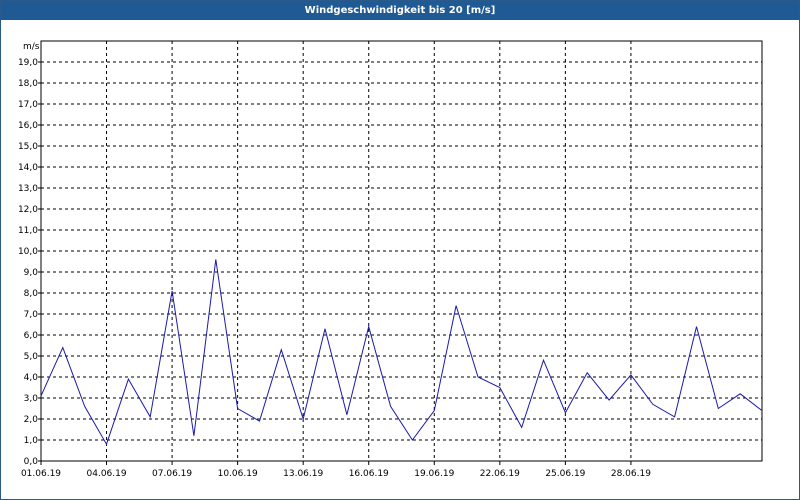 This screenshot has height=500, width=800. What do you see at coordinates (31, 315) in the screenshot?
I see `y-tick-label: 7,0` at bounding box center [31, 315].